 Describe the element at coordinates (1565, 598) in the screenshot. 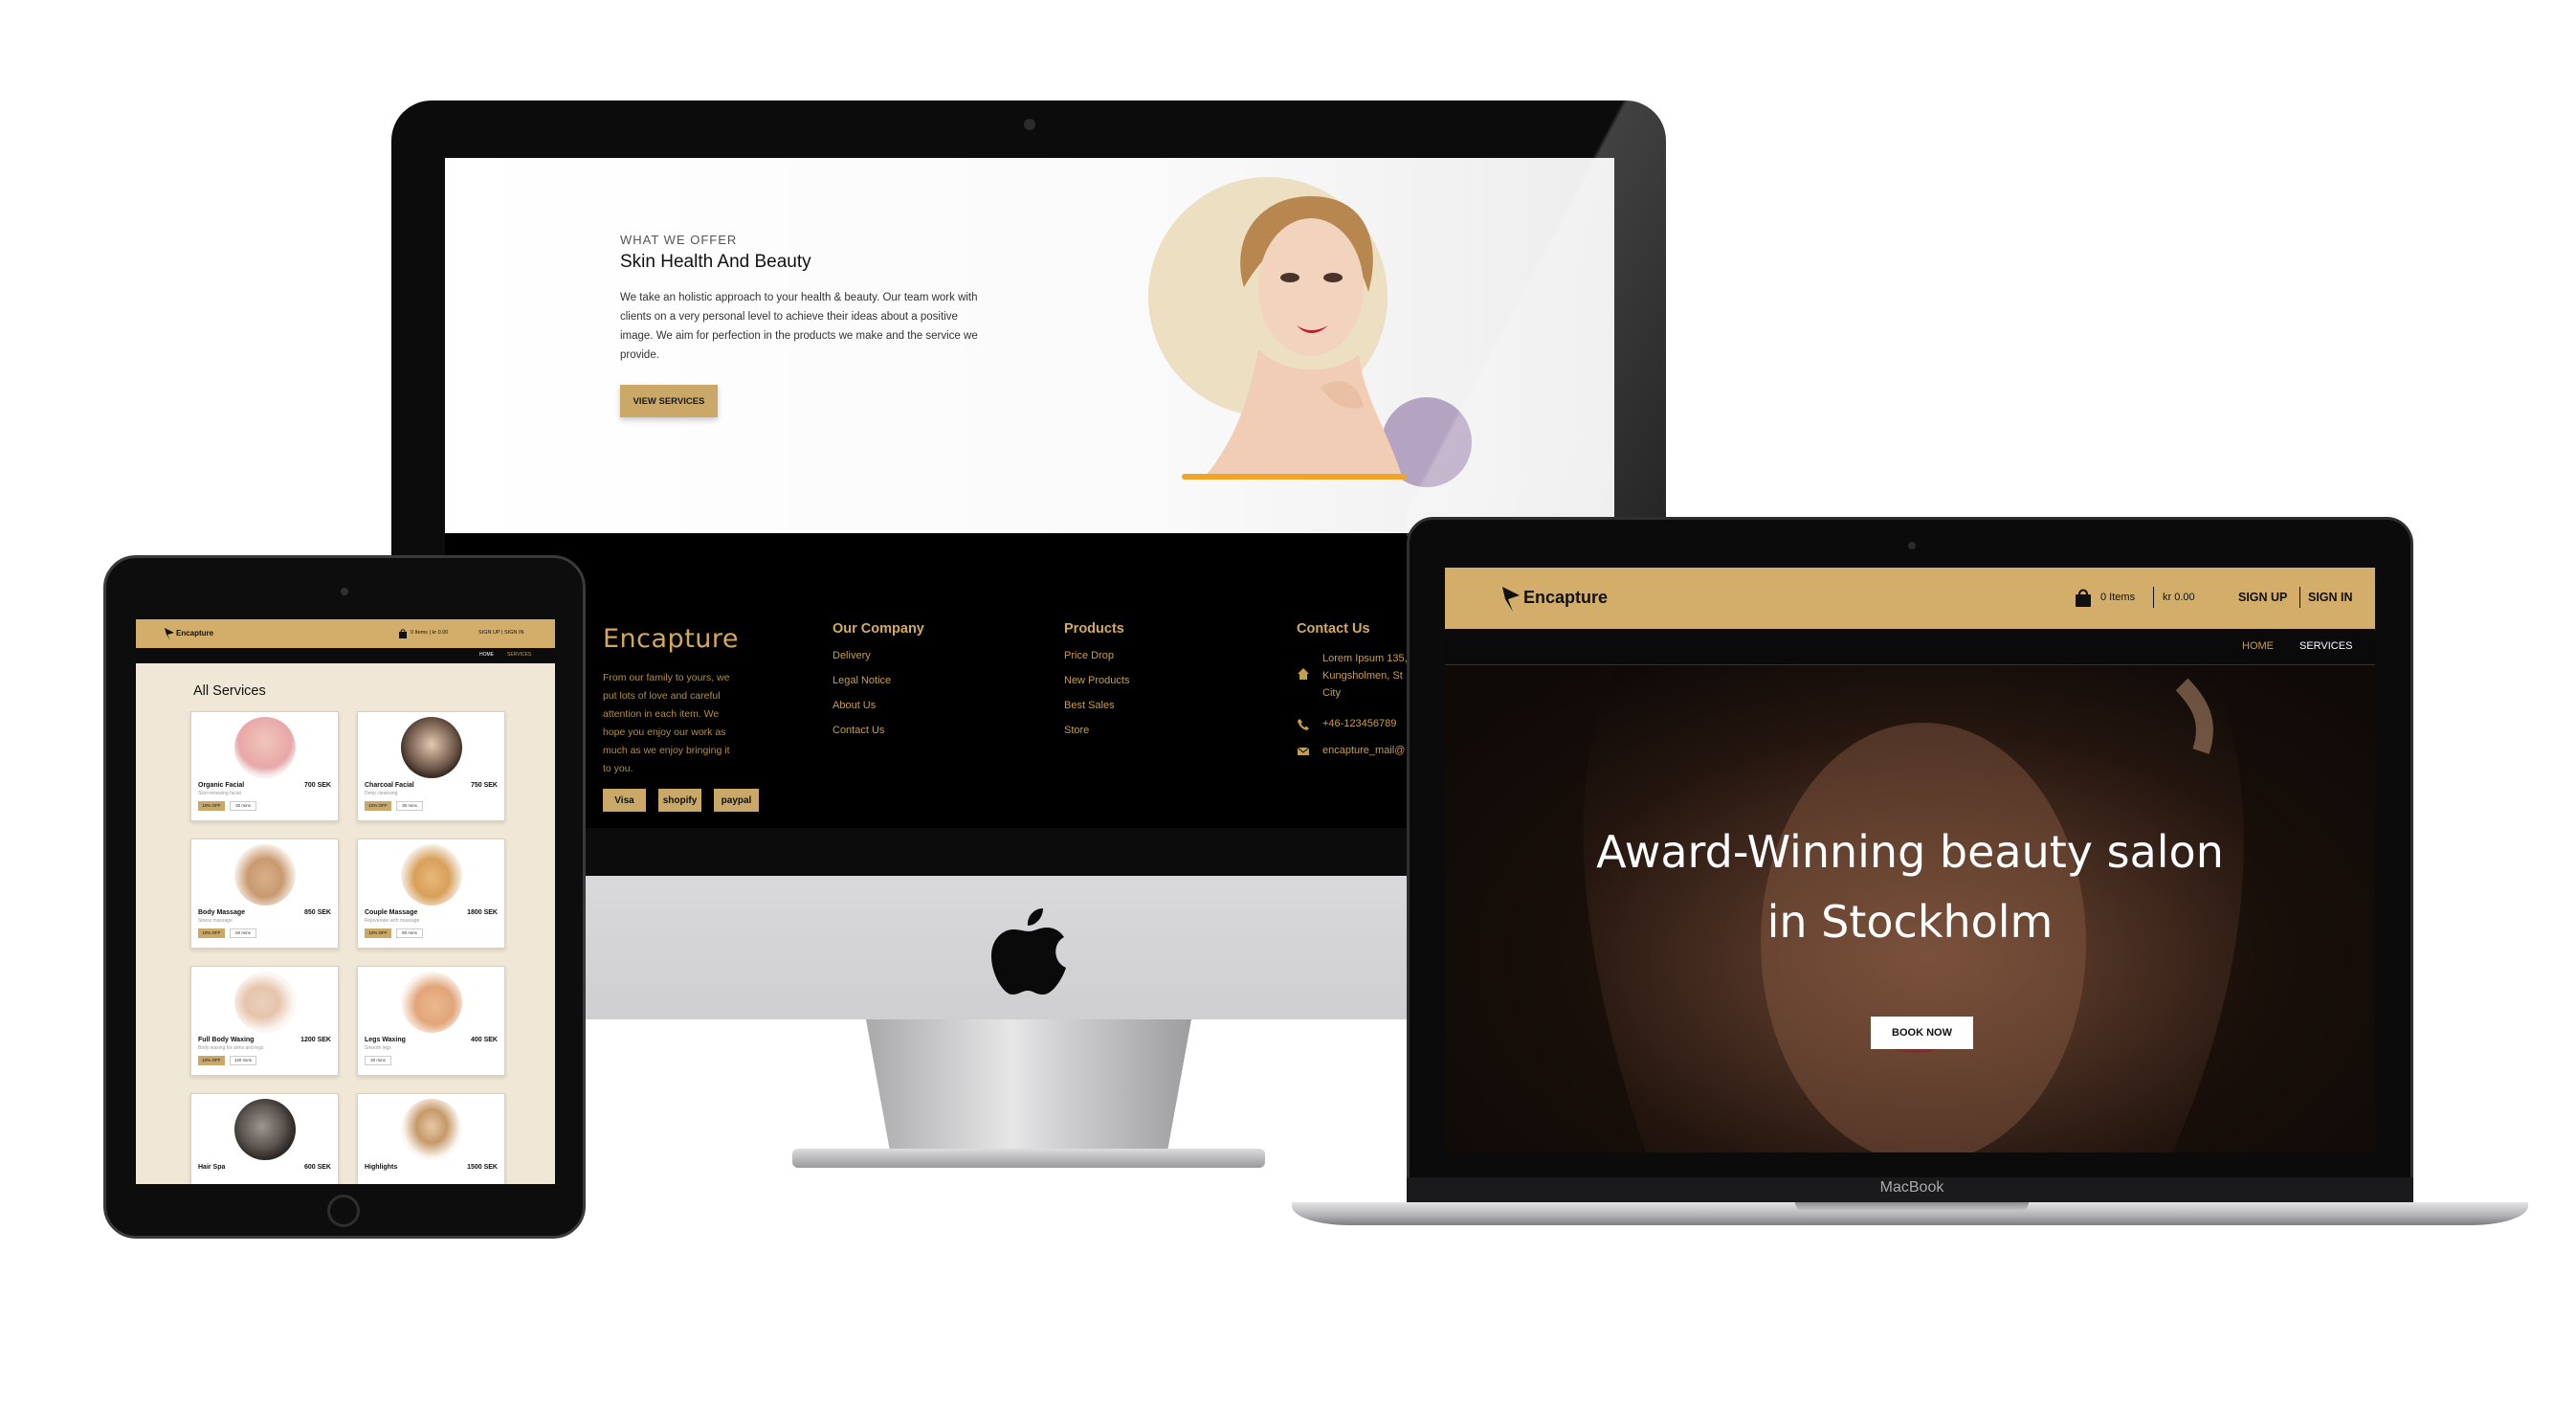

I see `site-brand: Encapture` at that location.